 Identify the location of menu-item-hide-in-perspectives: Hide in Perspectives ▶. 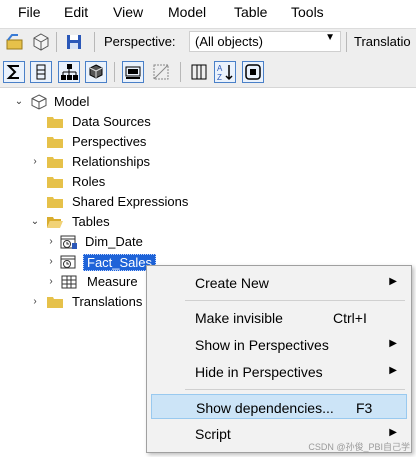
(279, 371).